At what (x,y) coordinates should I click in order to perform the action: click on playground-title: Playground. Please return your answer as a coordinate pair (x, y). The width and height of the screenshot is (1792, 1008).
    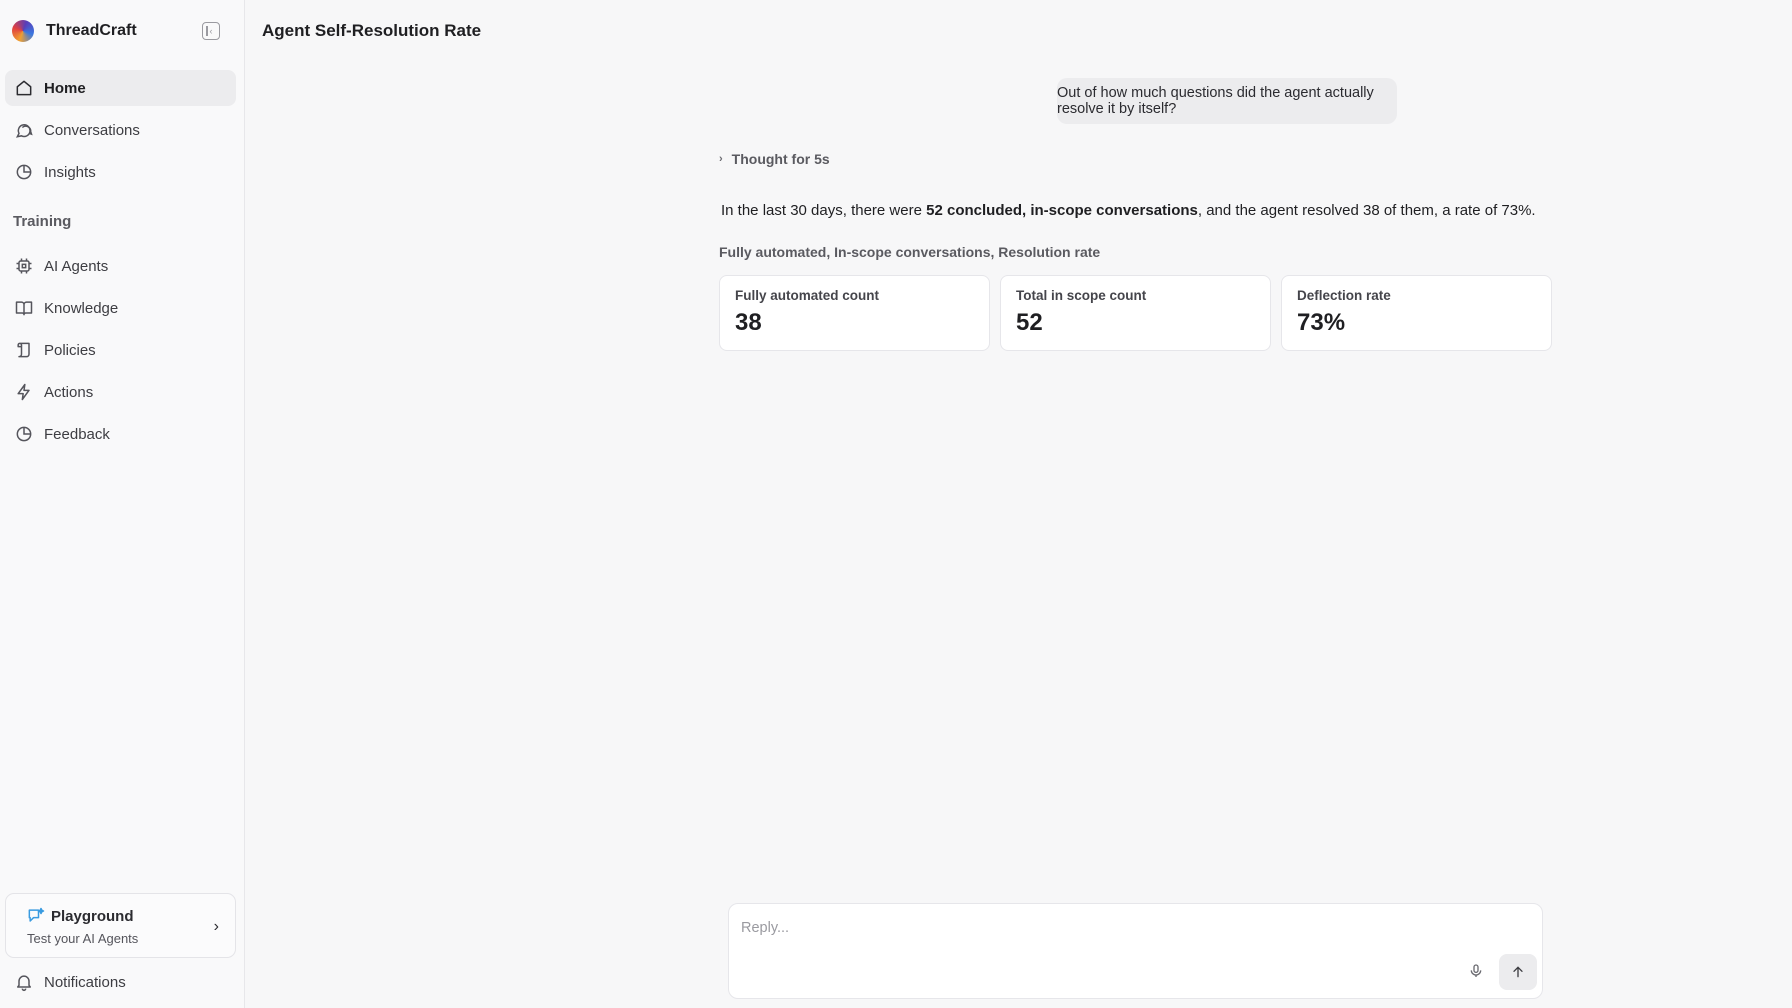
    Looking at the image, I should click on (92, 916).